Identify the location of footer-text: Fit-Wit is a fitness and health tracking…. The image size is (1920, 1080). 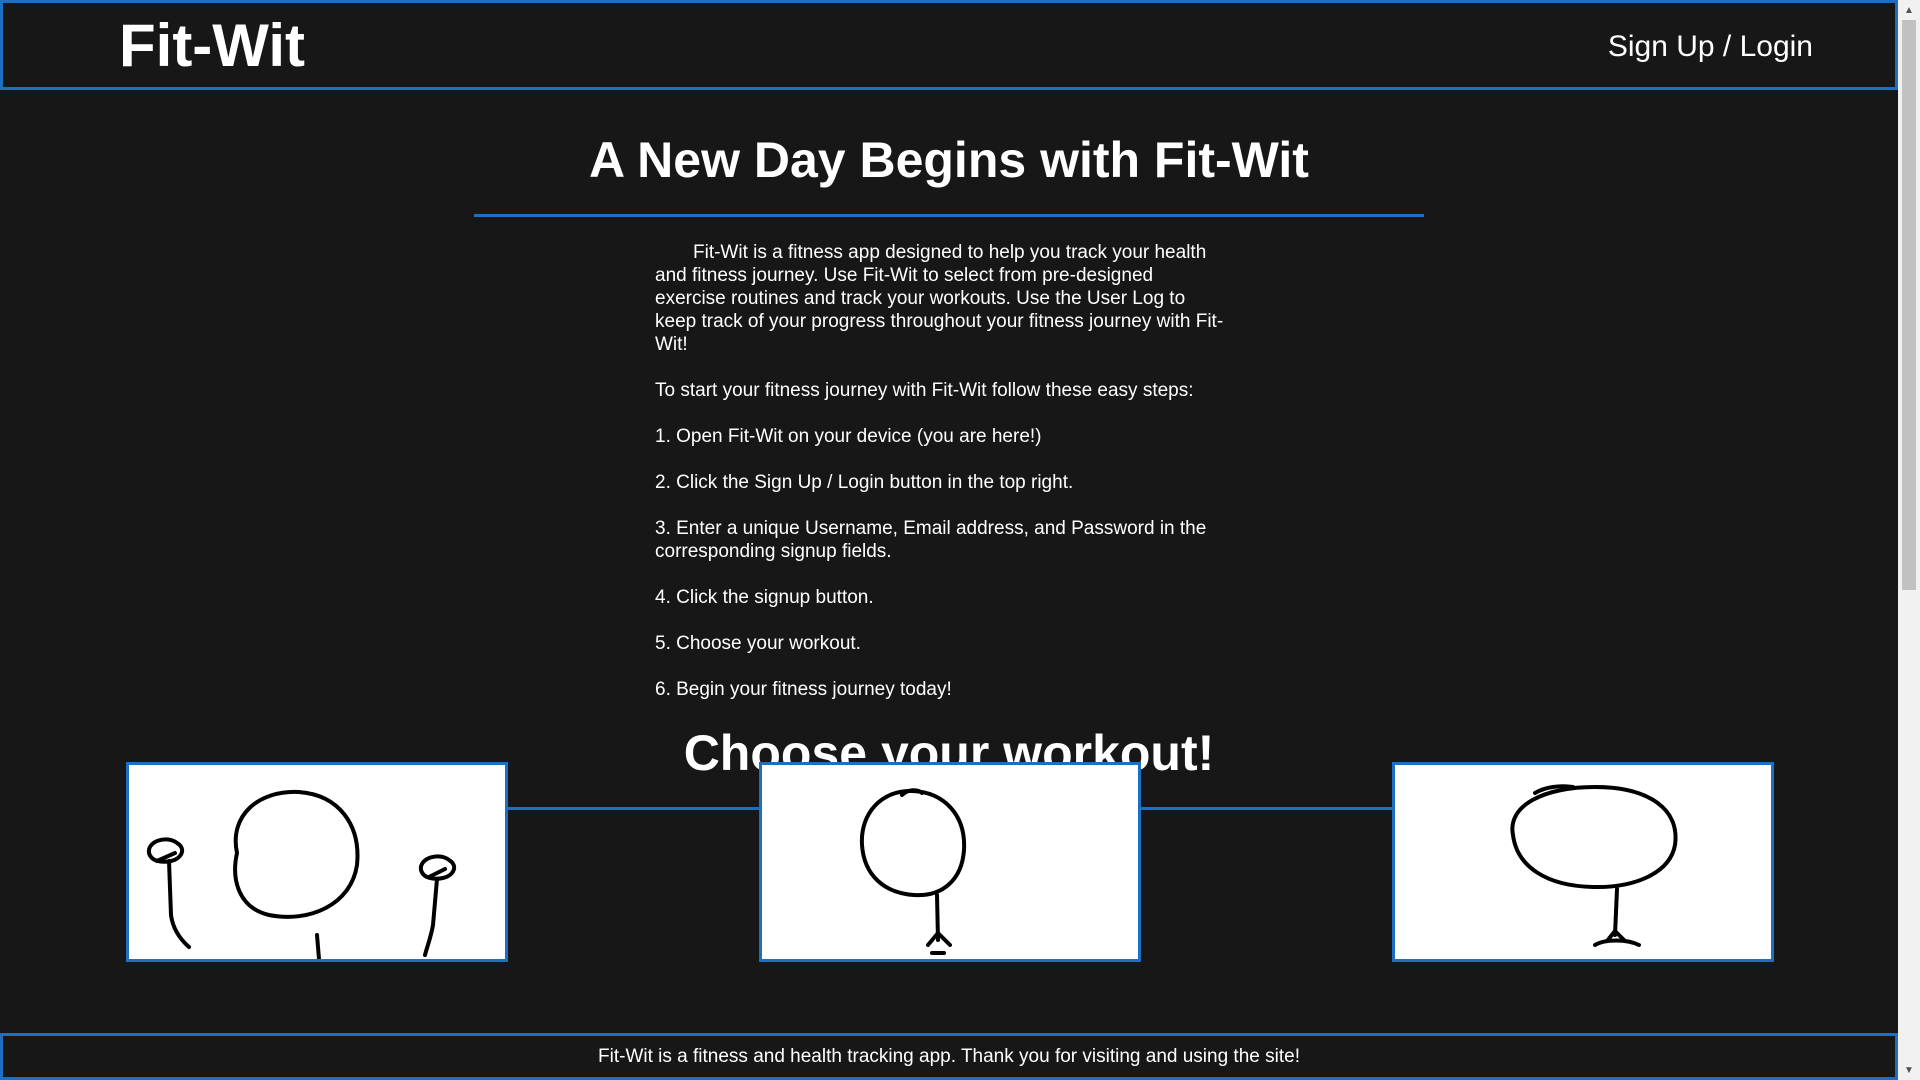
(949, 1056).